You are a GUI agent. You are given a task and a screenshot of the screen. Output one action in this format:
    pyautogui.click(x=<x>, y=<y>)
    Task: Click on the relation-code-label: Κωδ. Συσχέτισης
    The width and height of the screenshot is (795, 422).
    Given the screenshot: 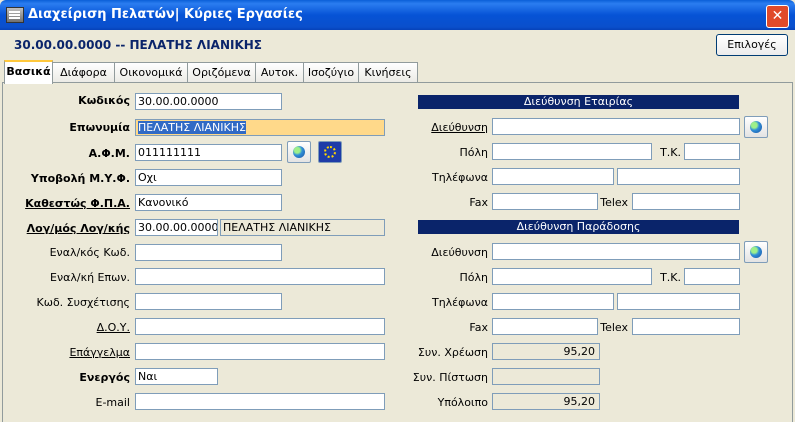 What is the action you would take?
    pyautogui.click(x=83, y=302)
    